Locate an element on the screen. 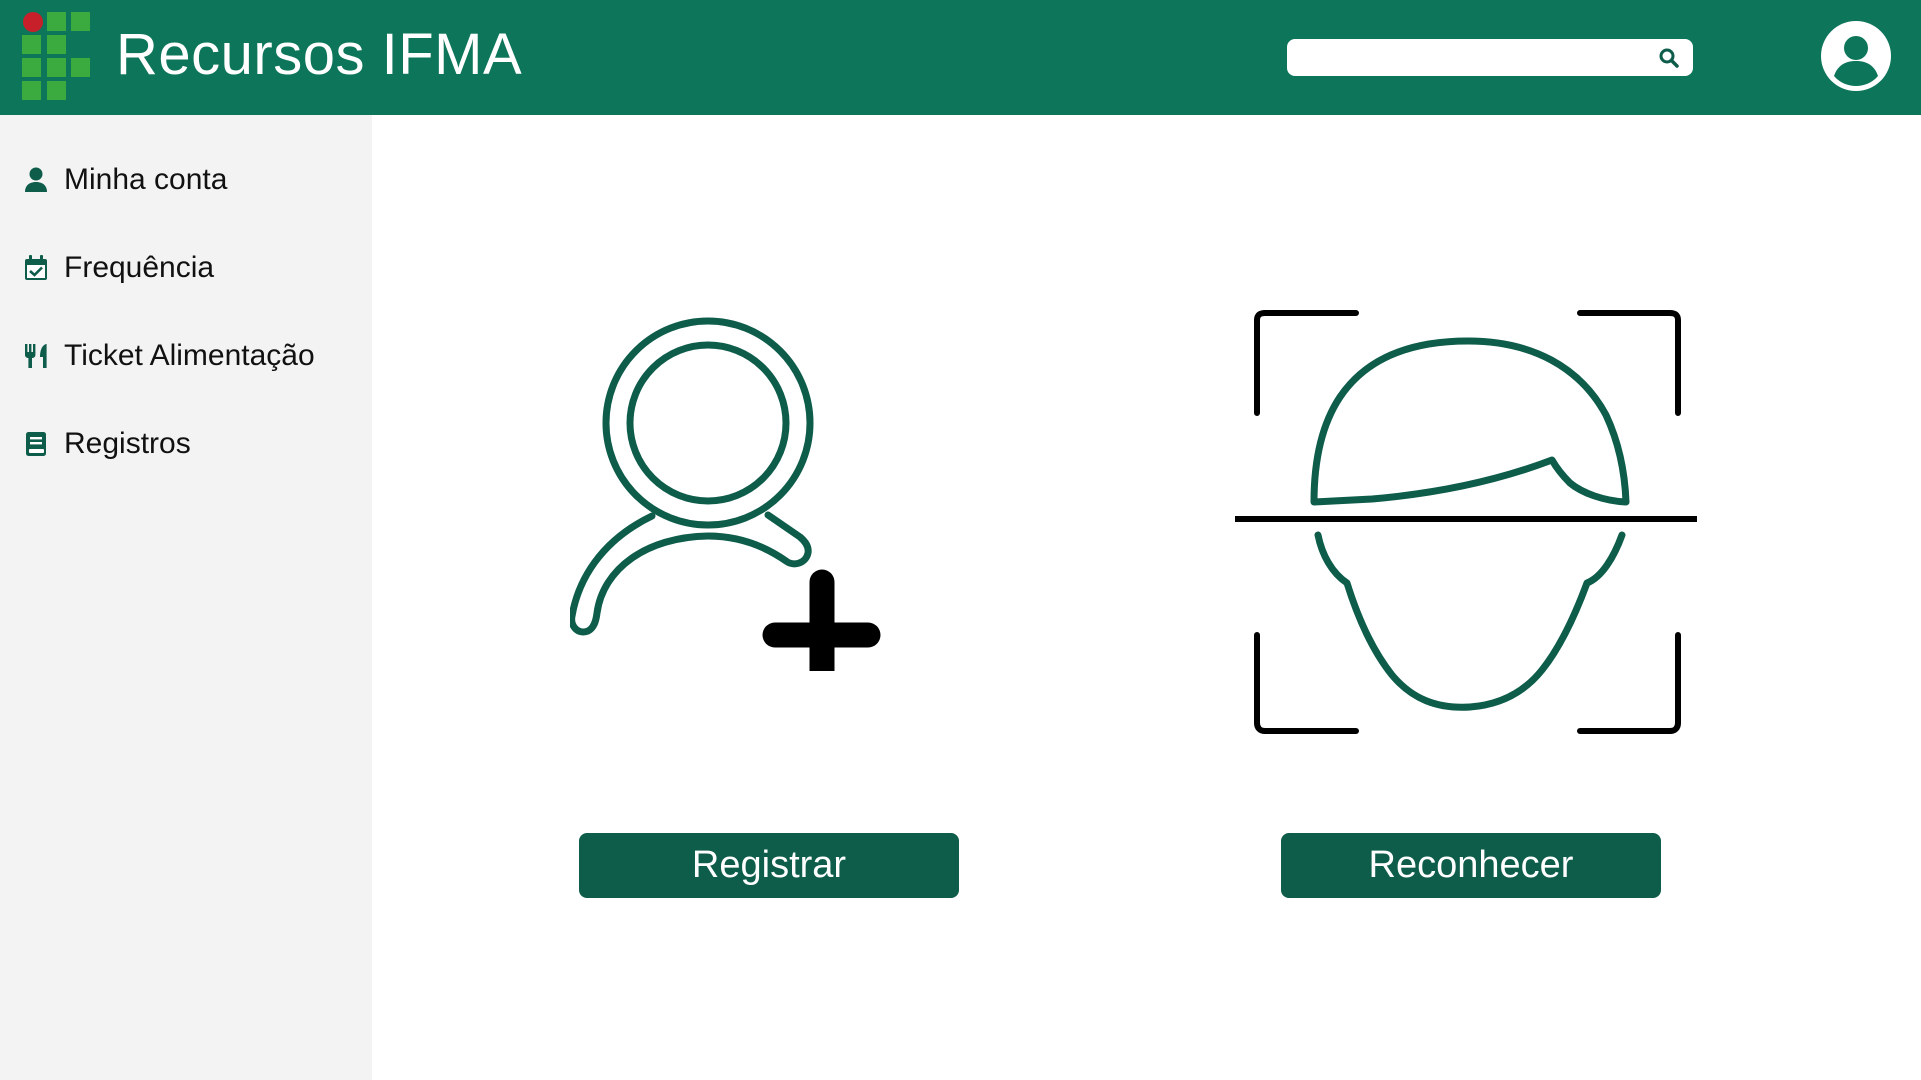 The image size is (1921, 1080). sidebar-item-label: Registros is located at coordinates (127, 443).